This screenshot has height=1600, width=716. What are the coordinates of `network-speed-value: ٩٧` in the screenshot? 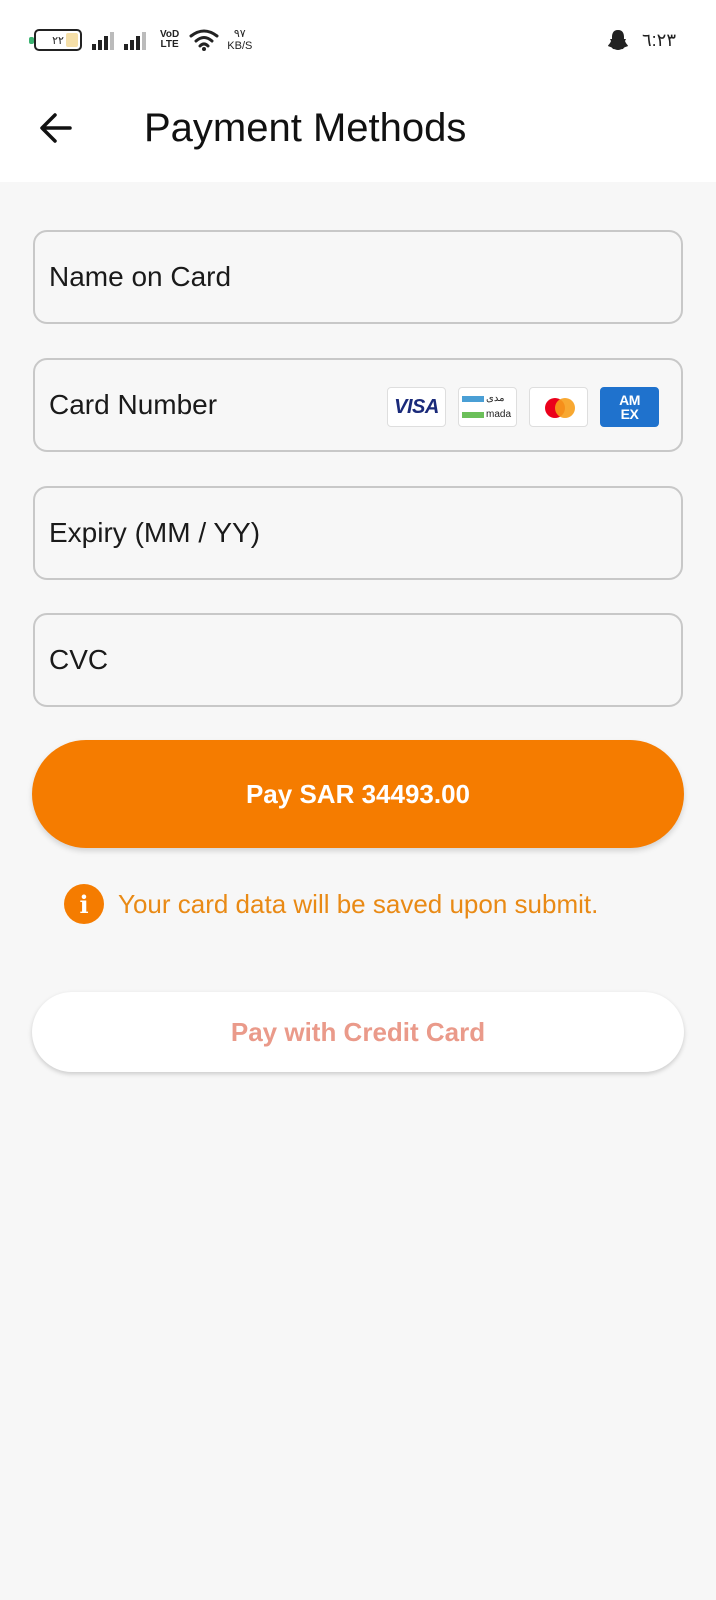 It's located at (239, 34).